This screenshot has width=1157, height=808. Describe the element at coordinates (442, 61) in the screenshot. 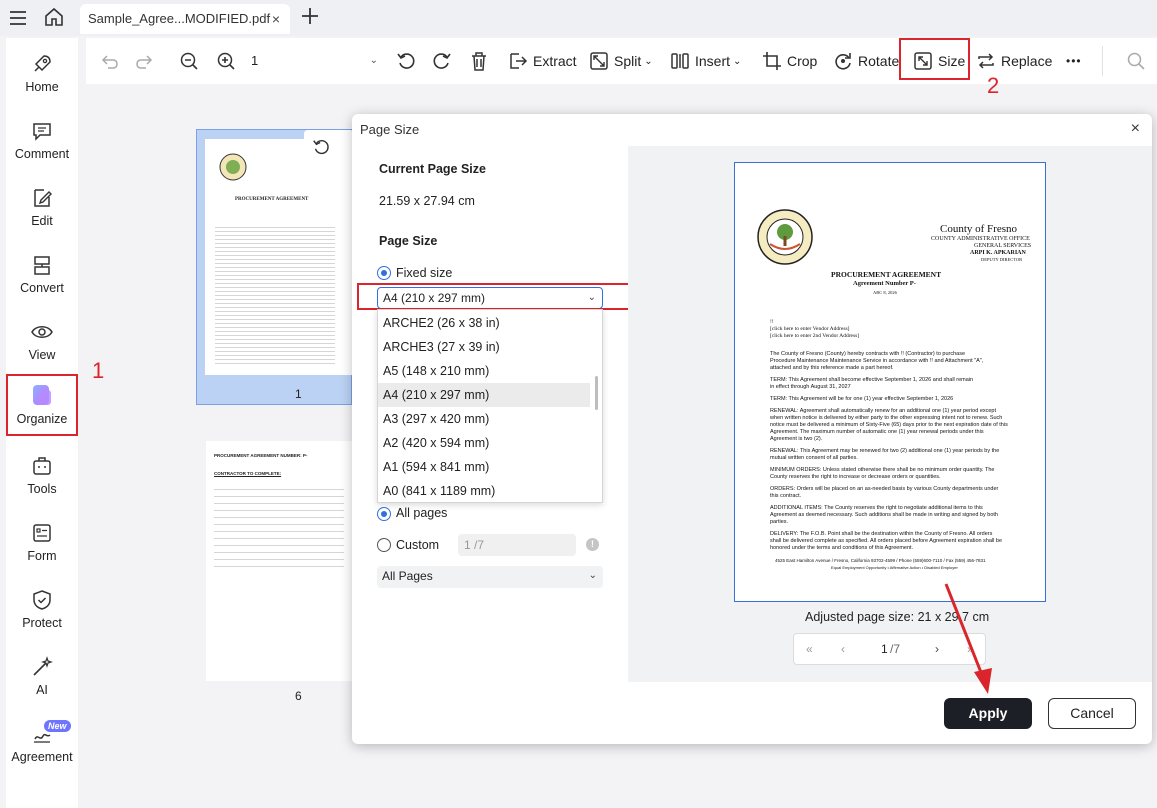

I see `rotate-right-icon` at that location.